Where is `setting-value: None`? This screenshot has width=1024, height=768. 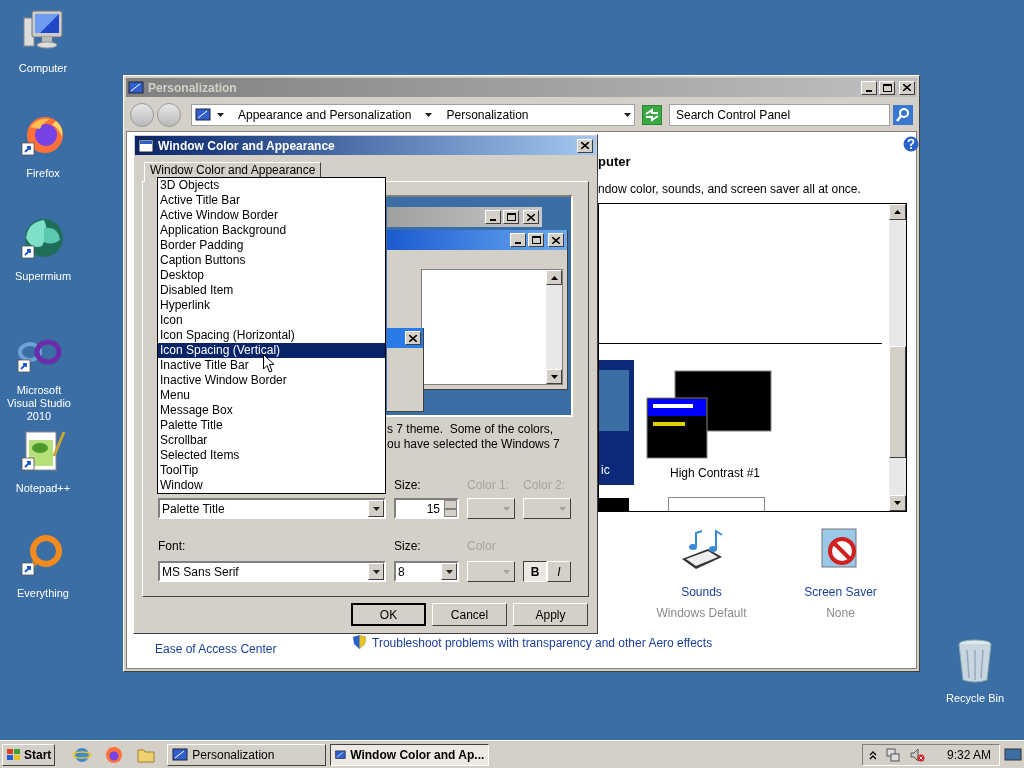 setting-value: None is located at coordinates (840, 613).